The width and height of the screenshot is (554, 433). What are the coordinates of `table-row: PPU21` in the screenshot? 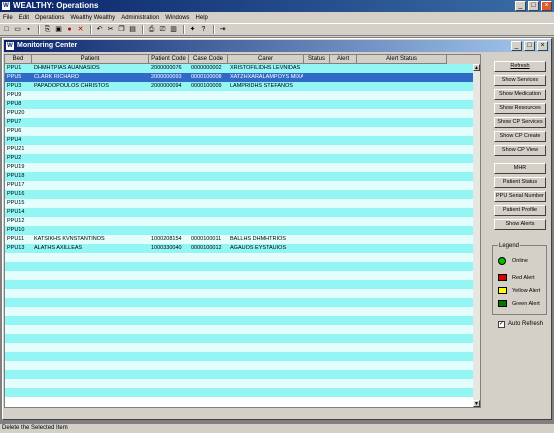 It's located at (239, 149).